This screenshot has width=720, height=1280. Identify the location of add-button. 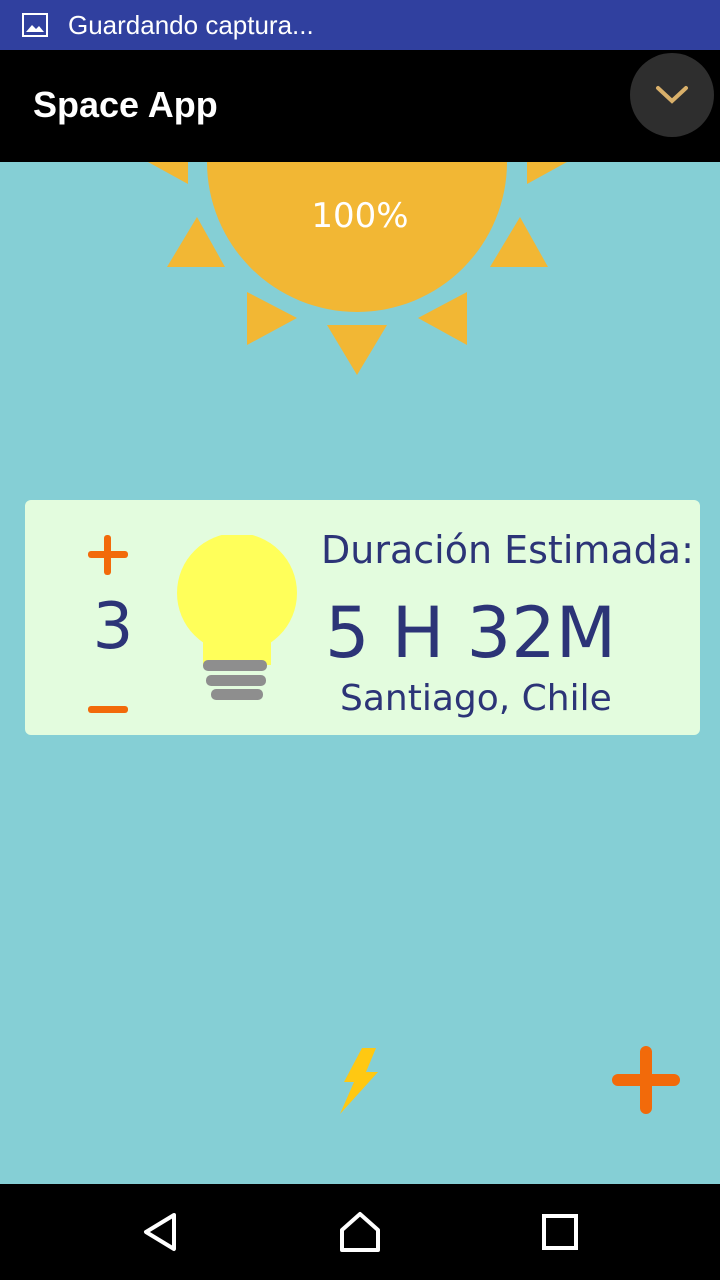
(646, 1080).